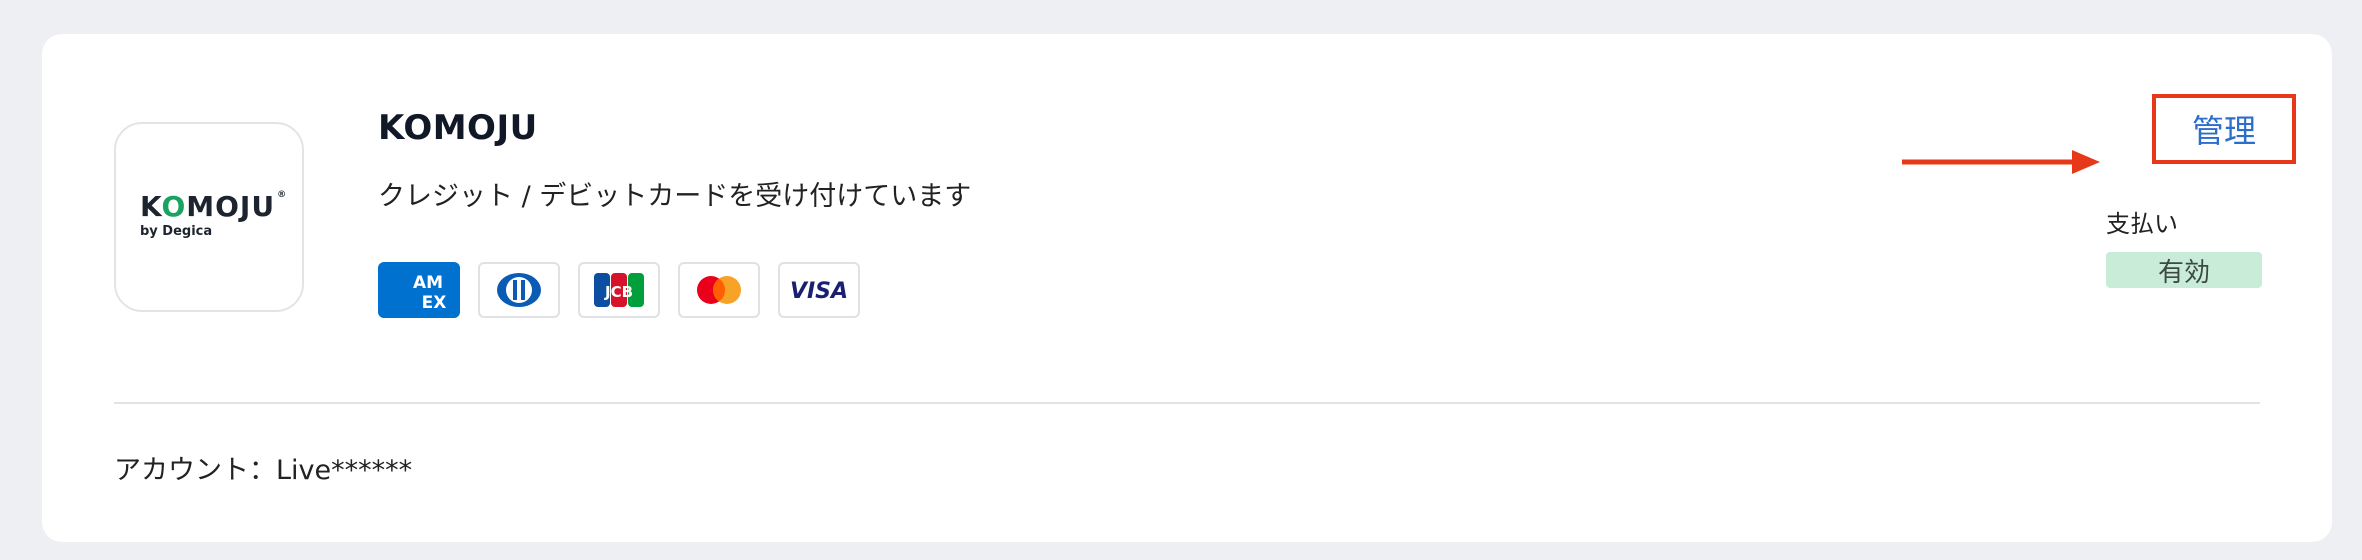 This screenshot has width=2362, height=560. Describe the element at coordinates (428, 283) in the screenshot. I see `svg-text: AM` at that location.